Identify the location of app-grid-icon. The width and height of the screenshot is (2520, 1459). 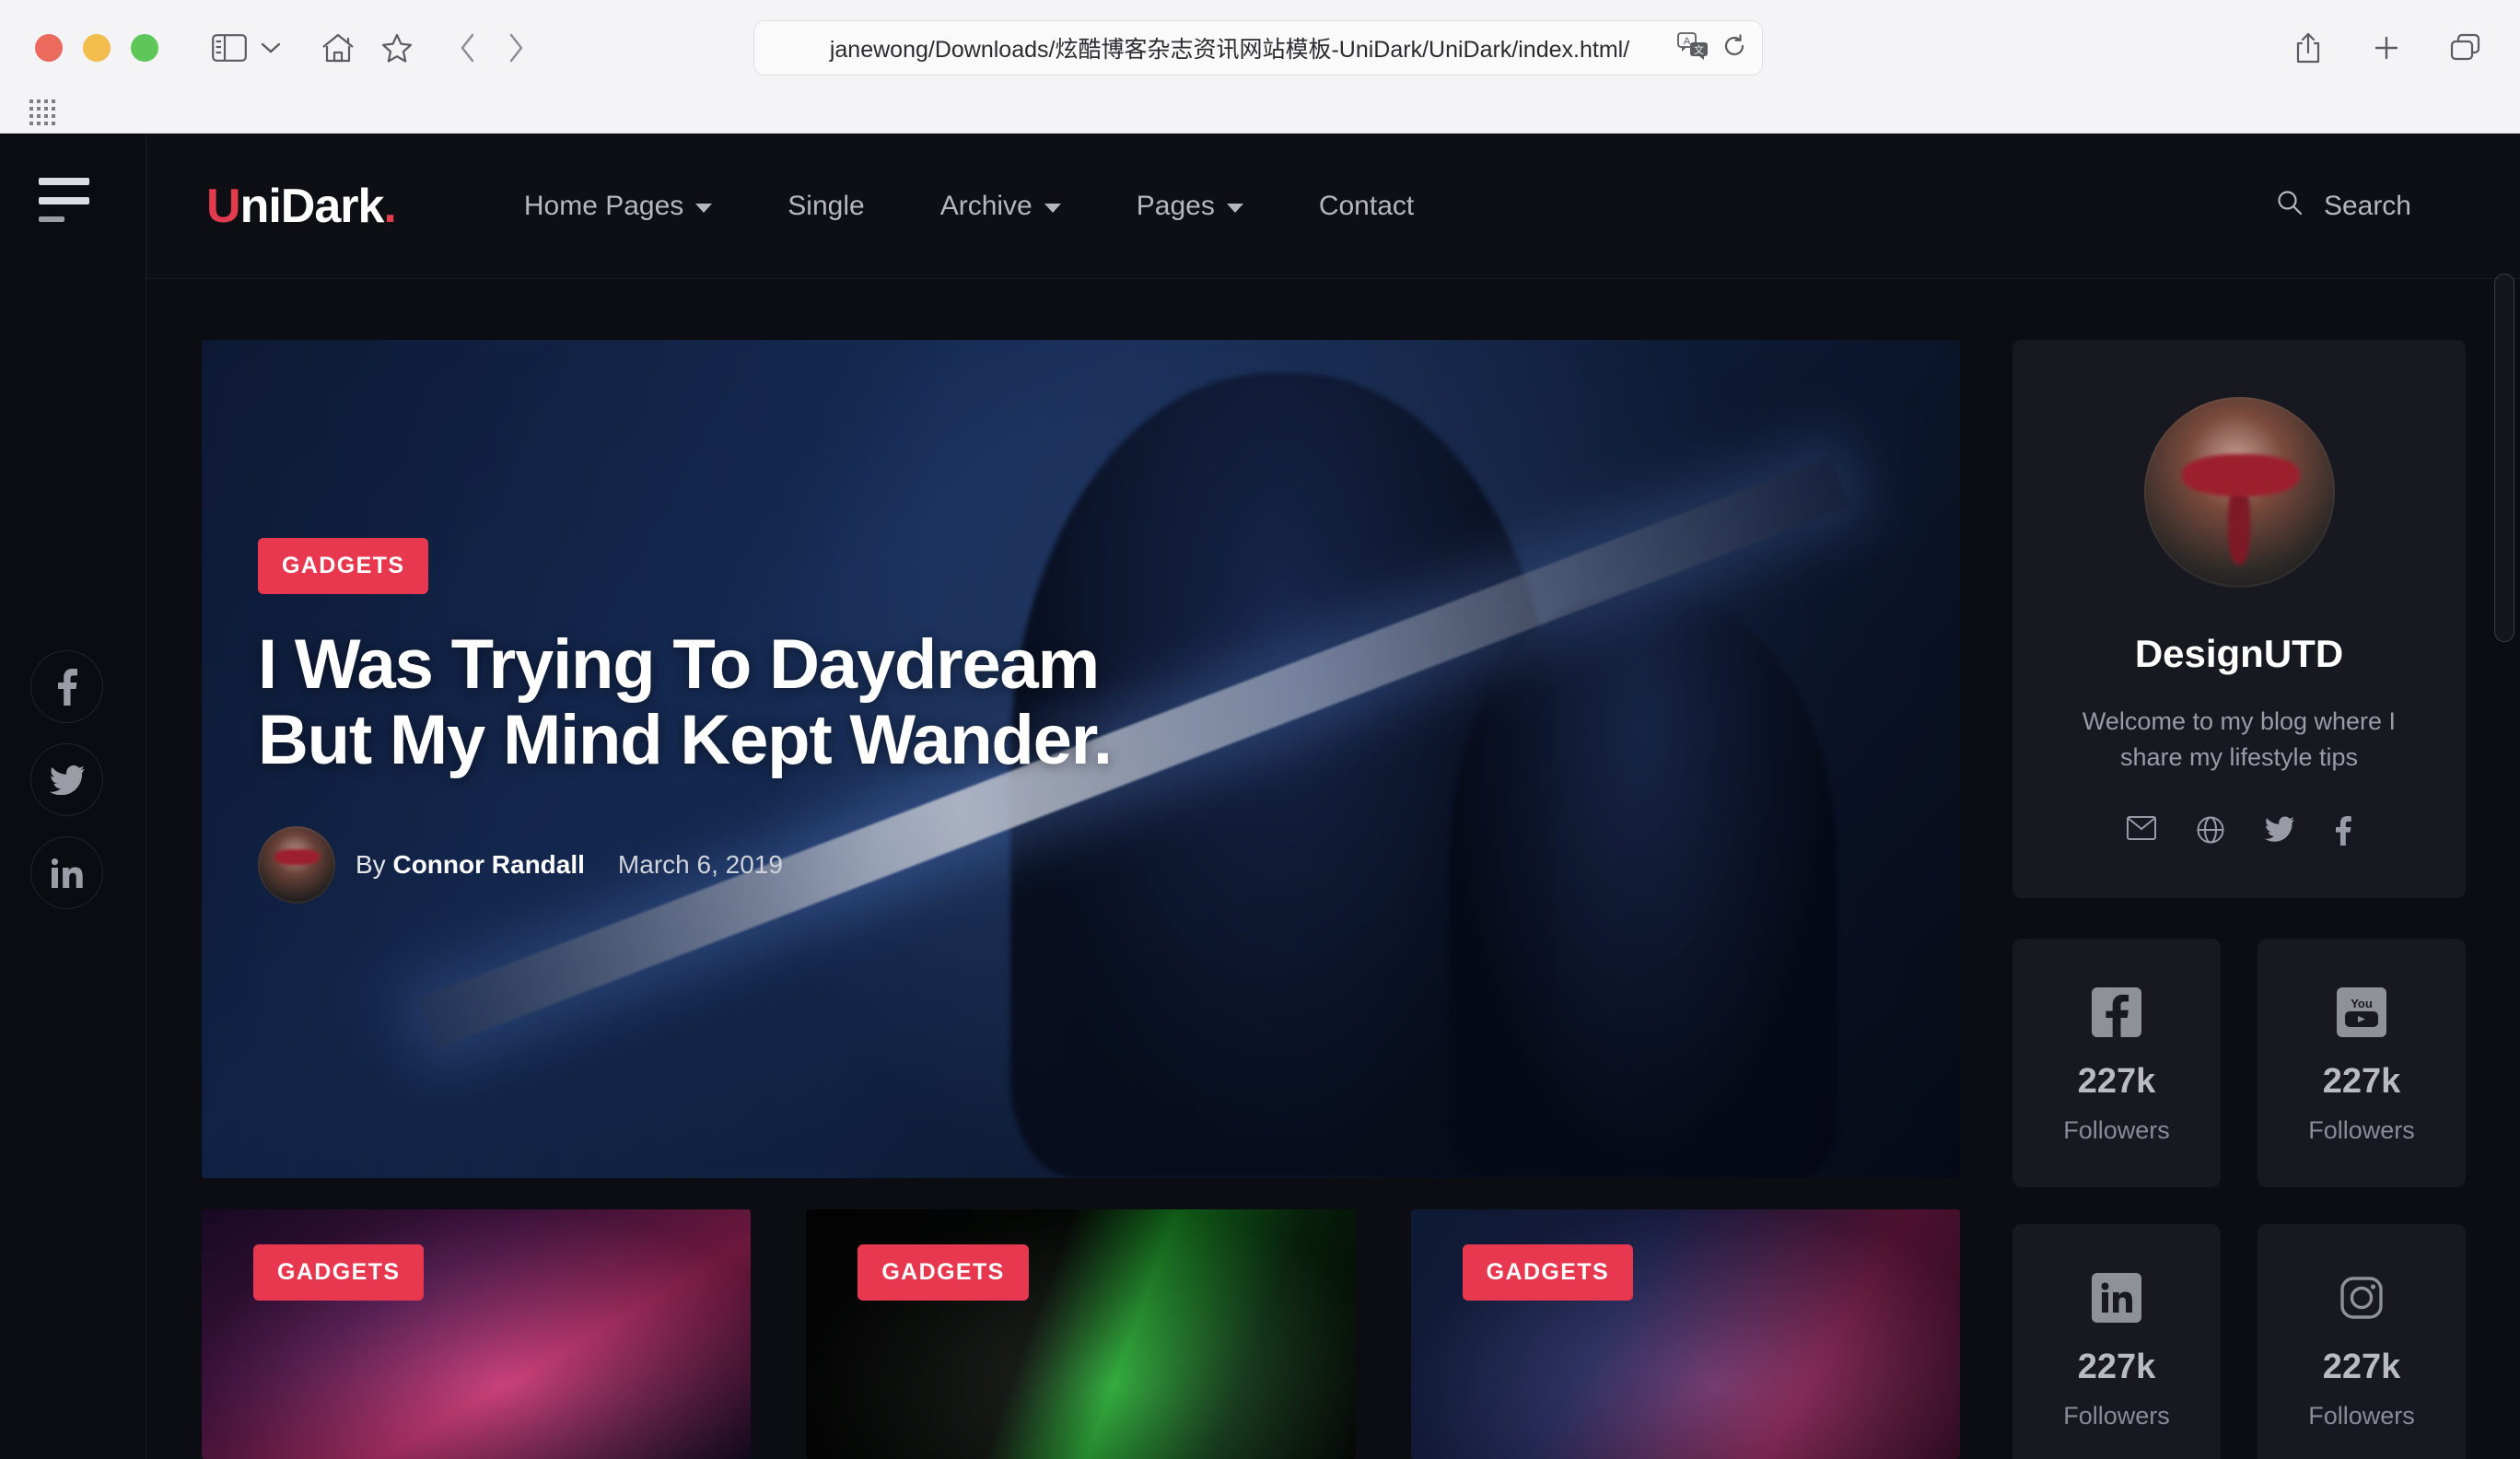
(42, 112).